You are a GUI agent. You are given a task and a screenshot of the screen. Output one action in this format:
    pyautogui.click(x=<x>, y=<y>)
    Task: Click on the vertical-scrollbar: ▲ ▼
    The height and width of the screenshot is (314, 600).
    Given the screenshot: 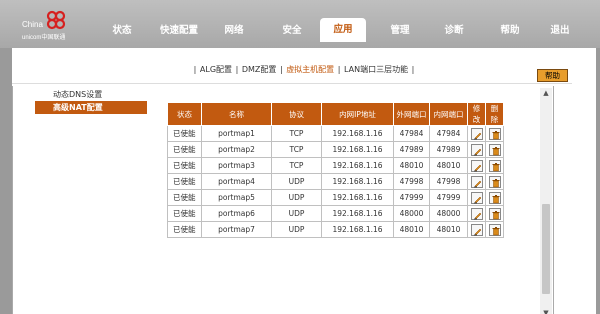 What is the action you would take?
    pyautogui.click(x=546, y=201)
    